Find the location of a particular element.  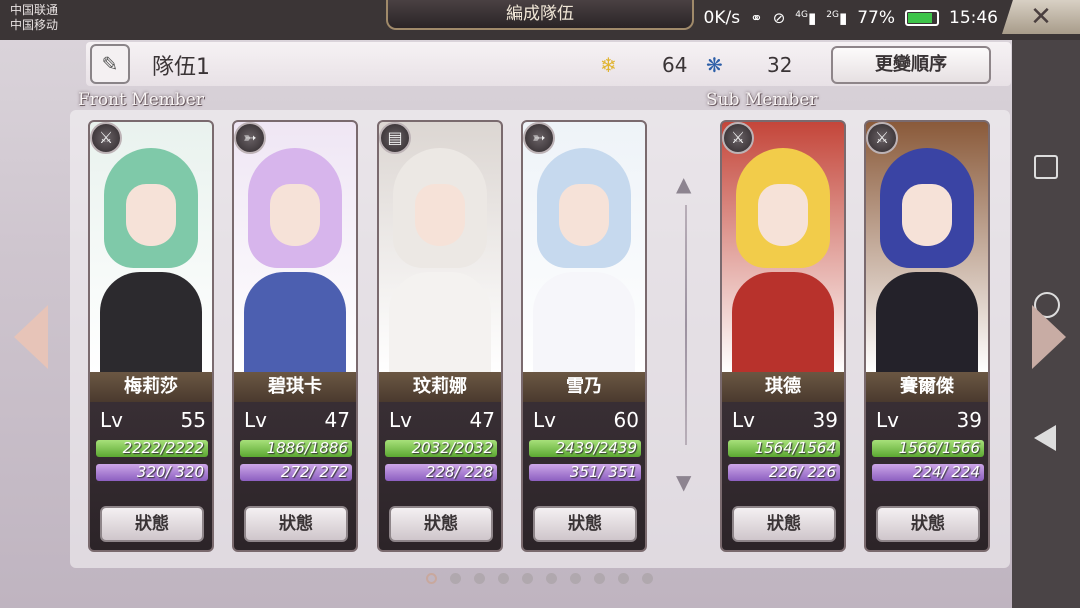

team-name: 隊伍1 is located at coordinates (181, 67).